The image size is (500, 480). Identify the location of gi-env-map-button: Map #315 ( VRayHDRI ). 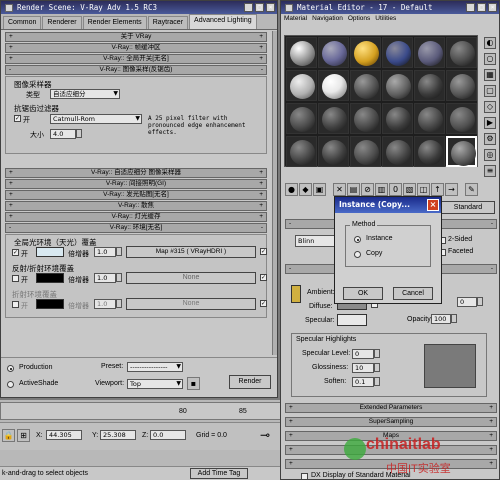
(191, 252).